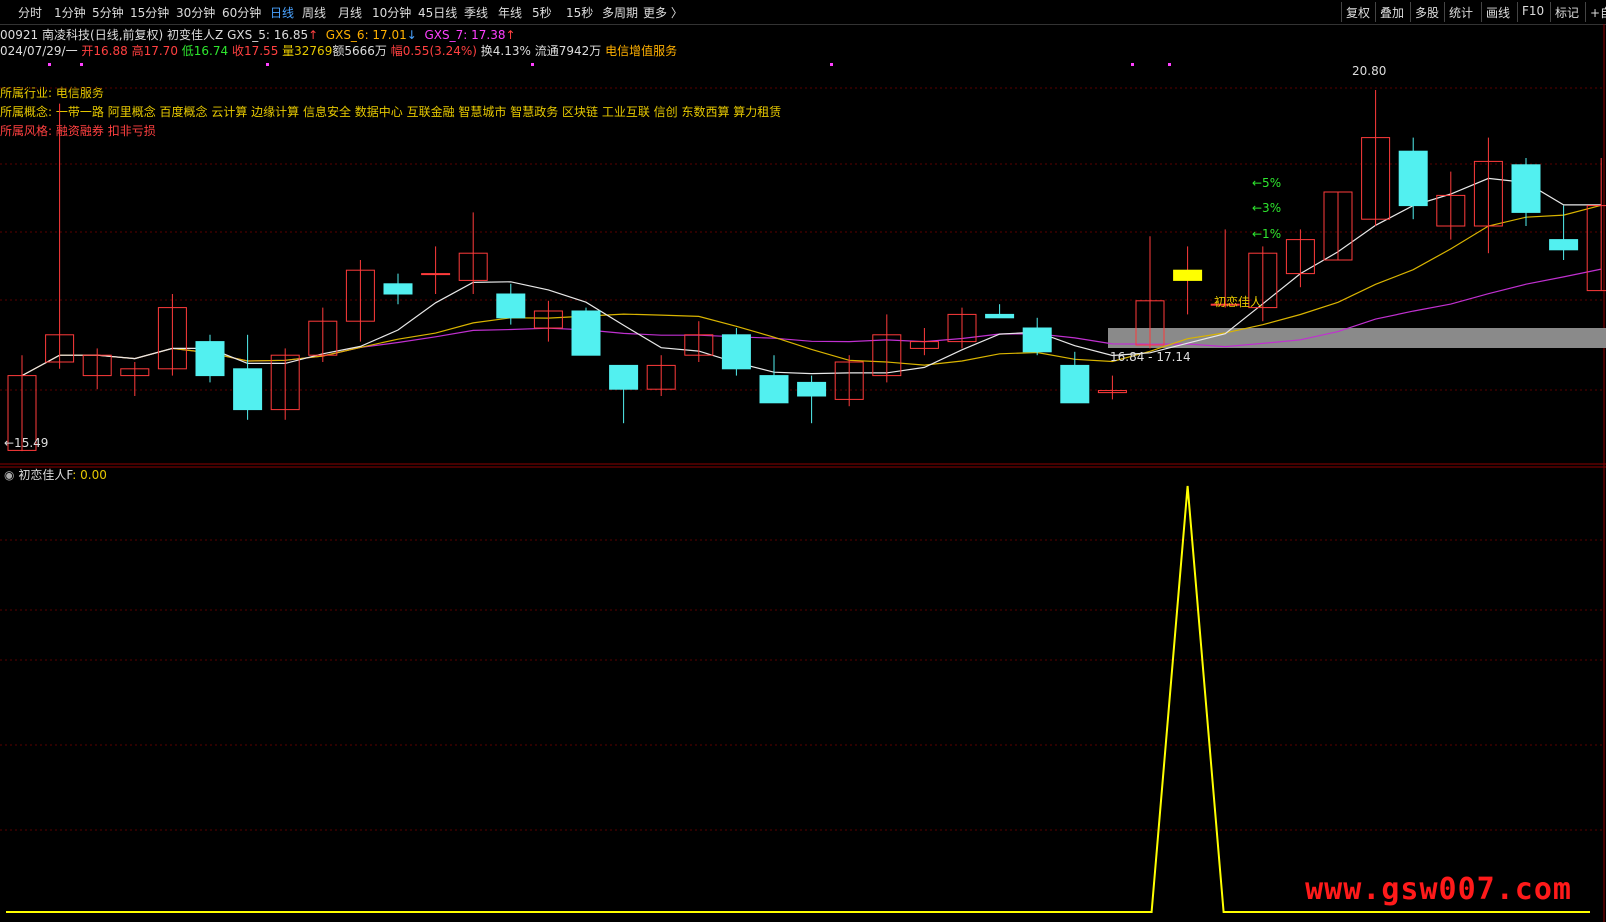  I want to click on signal-label: 初恋佳人, so click(1238, 302).